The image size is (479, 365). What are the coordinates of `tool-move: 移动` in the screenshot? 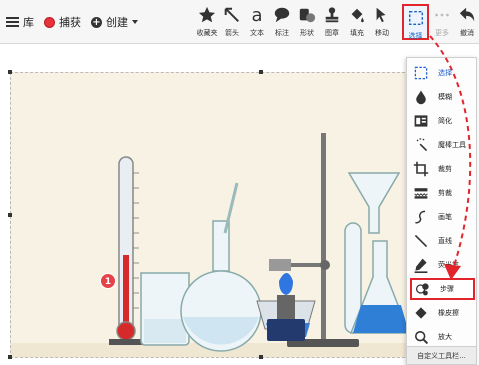 It's located at (382, 22).